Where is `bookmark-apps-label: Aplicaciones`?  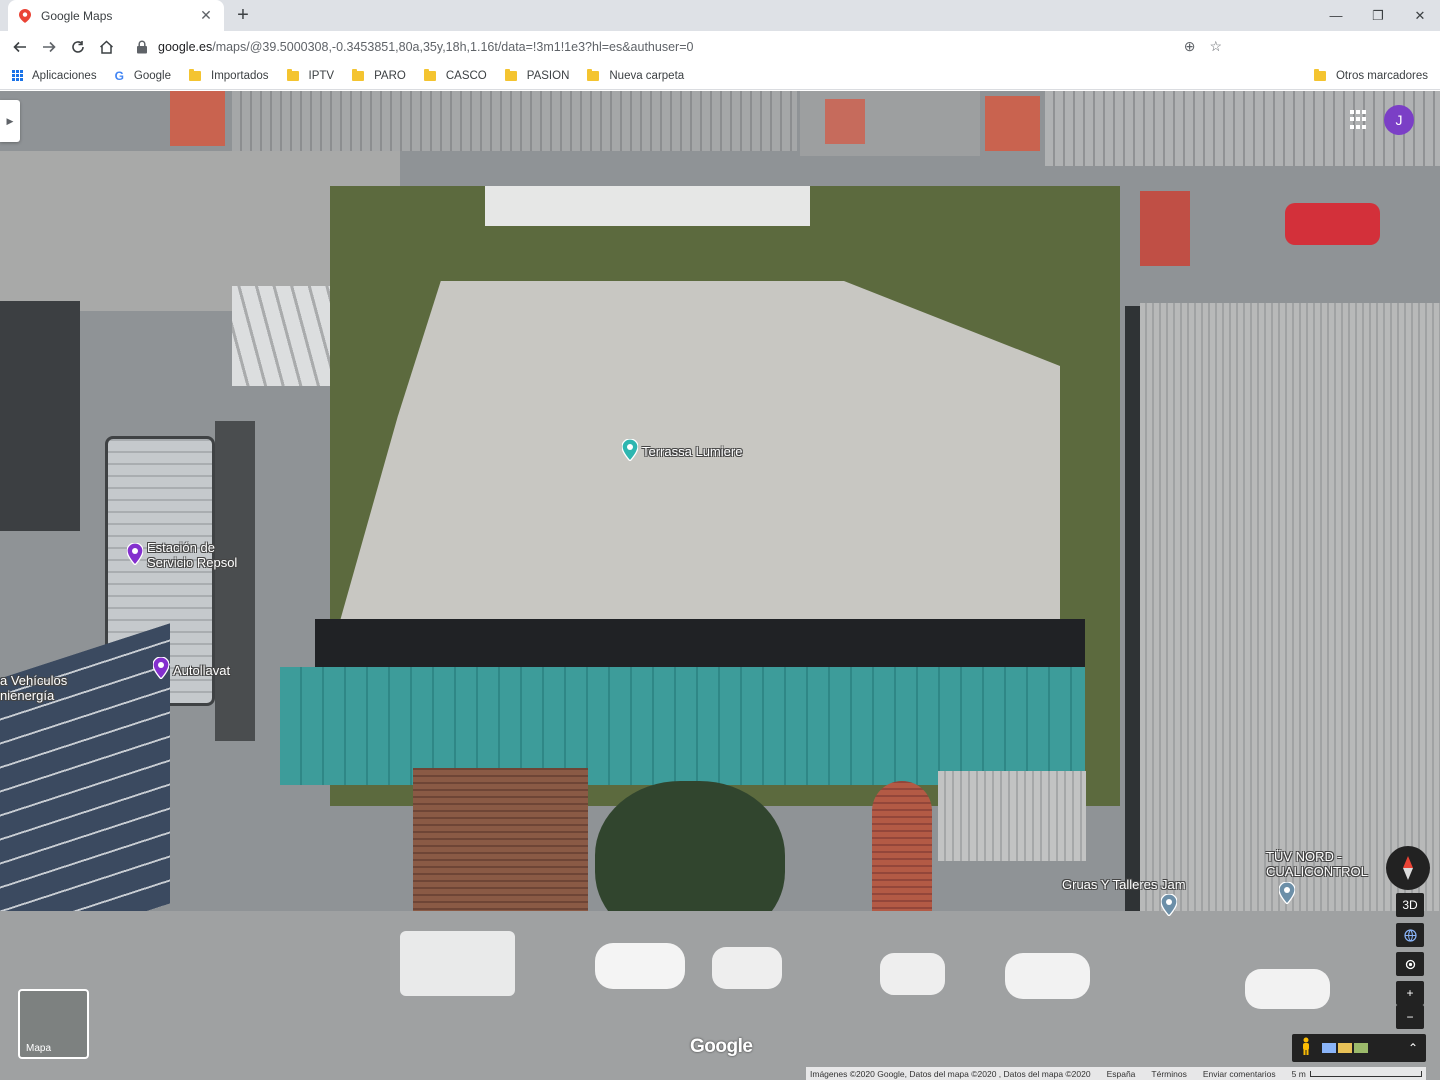
bookmark-apps-label: Aplicaciones is located at coordinates (64, 75).